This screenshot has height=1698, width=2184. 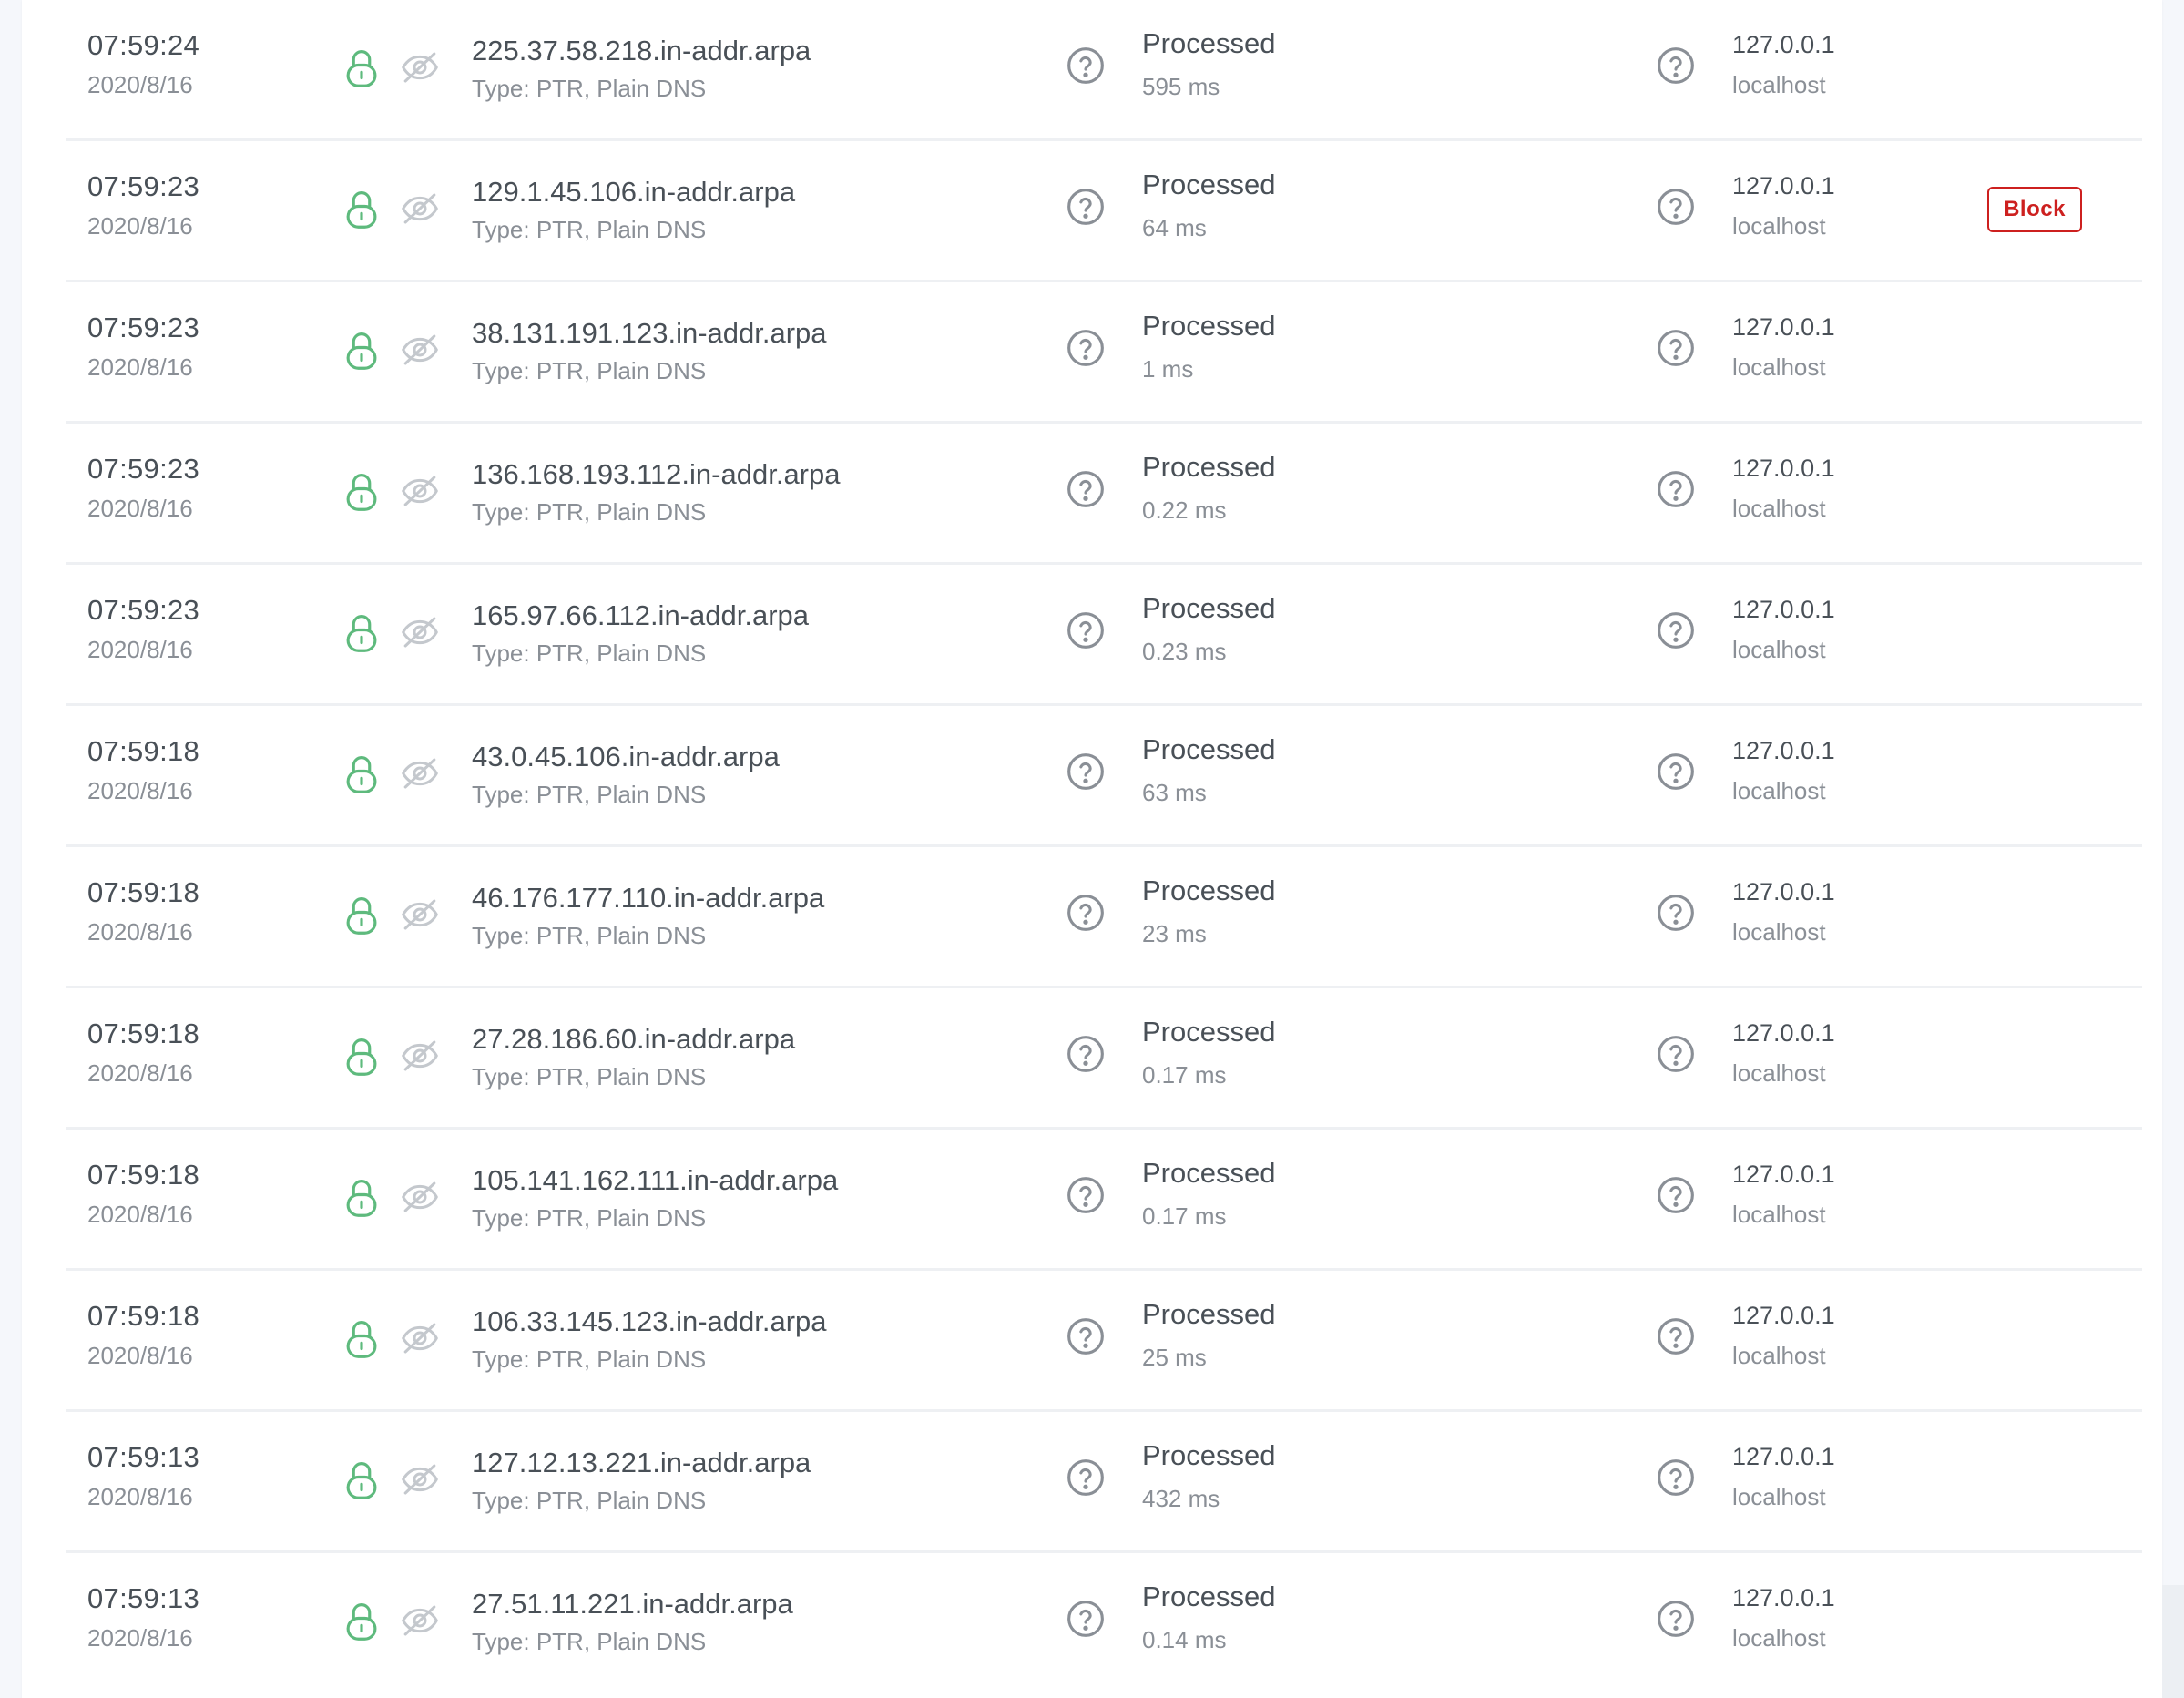 I want to click on response-elapsed: 25 ms, so click(x=1175, y=1358).